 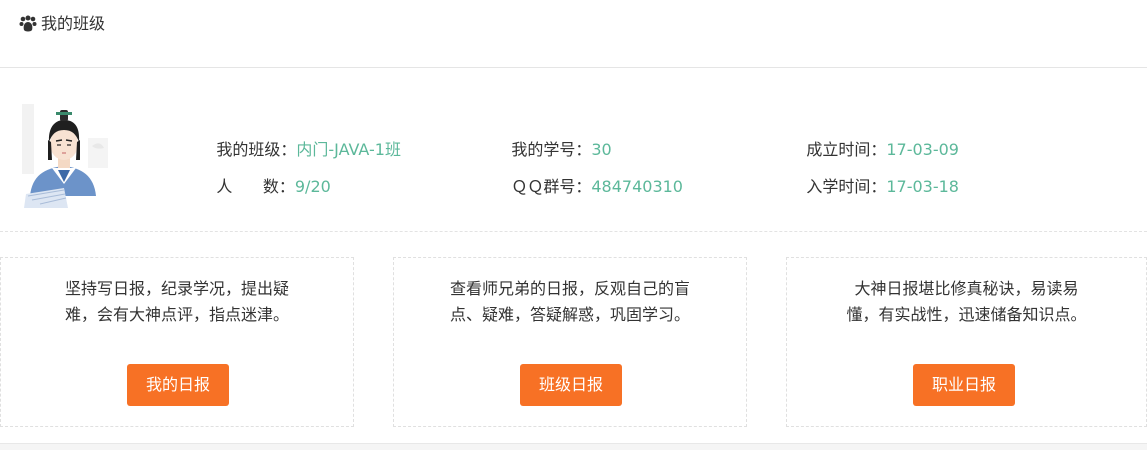 I want to click on class-report-desc-line2: 点、疑难，答疑解惑，巩固学习。, so click(x=569, y=314).